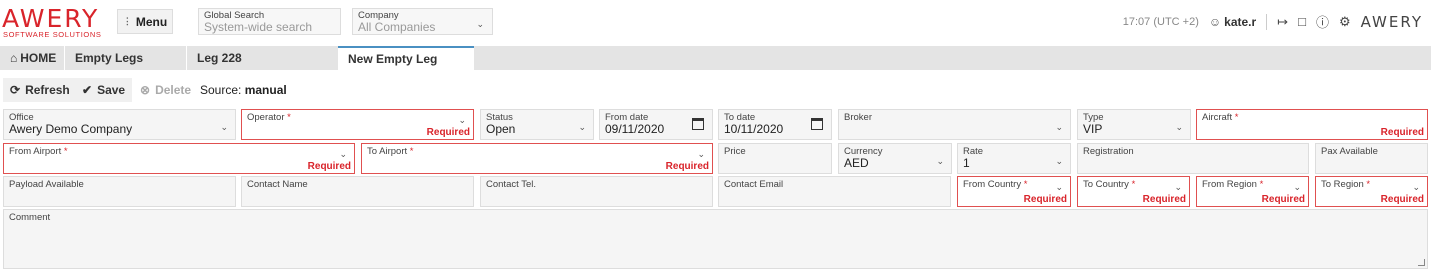 This screenshot has height=271, width=1431. What do you see at coordinates (966, 163) in the screenshot?
I see `rate-value: 1` at bounding box center [966, 163].